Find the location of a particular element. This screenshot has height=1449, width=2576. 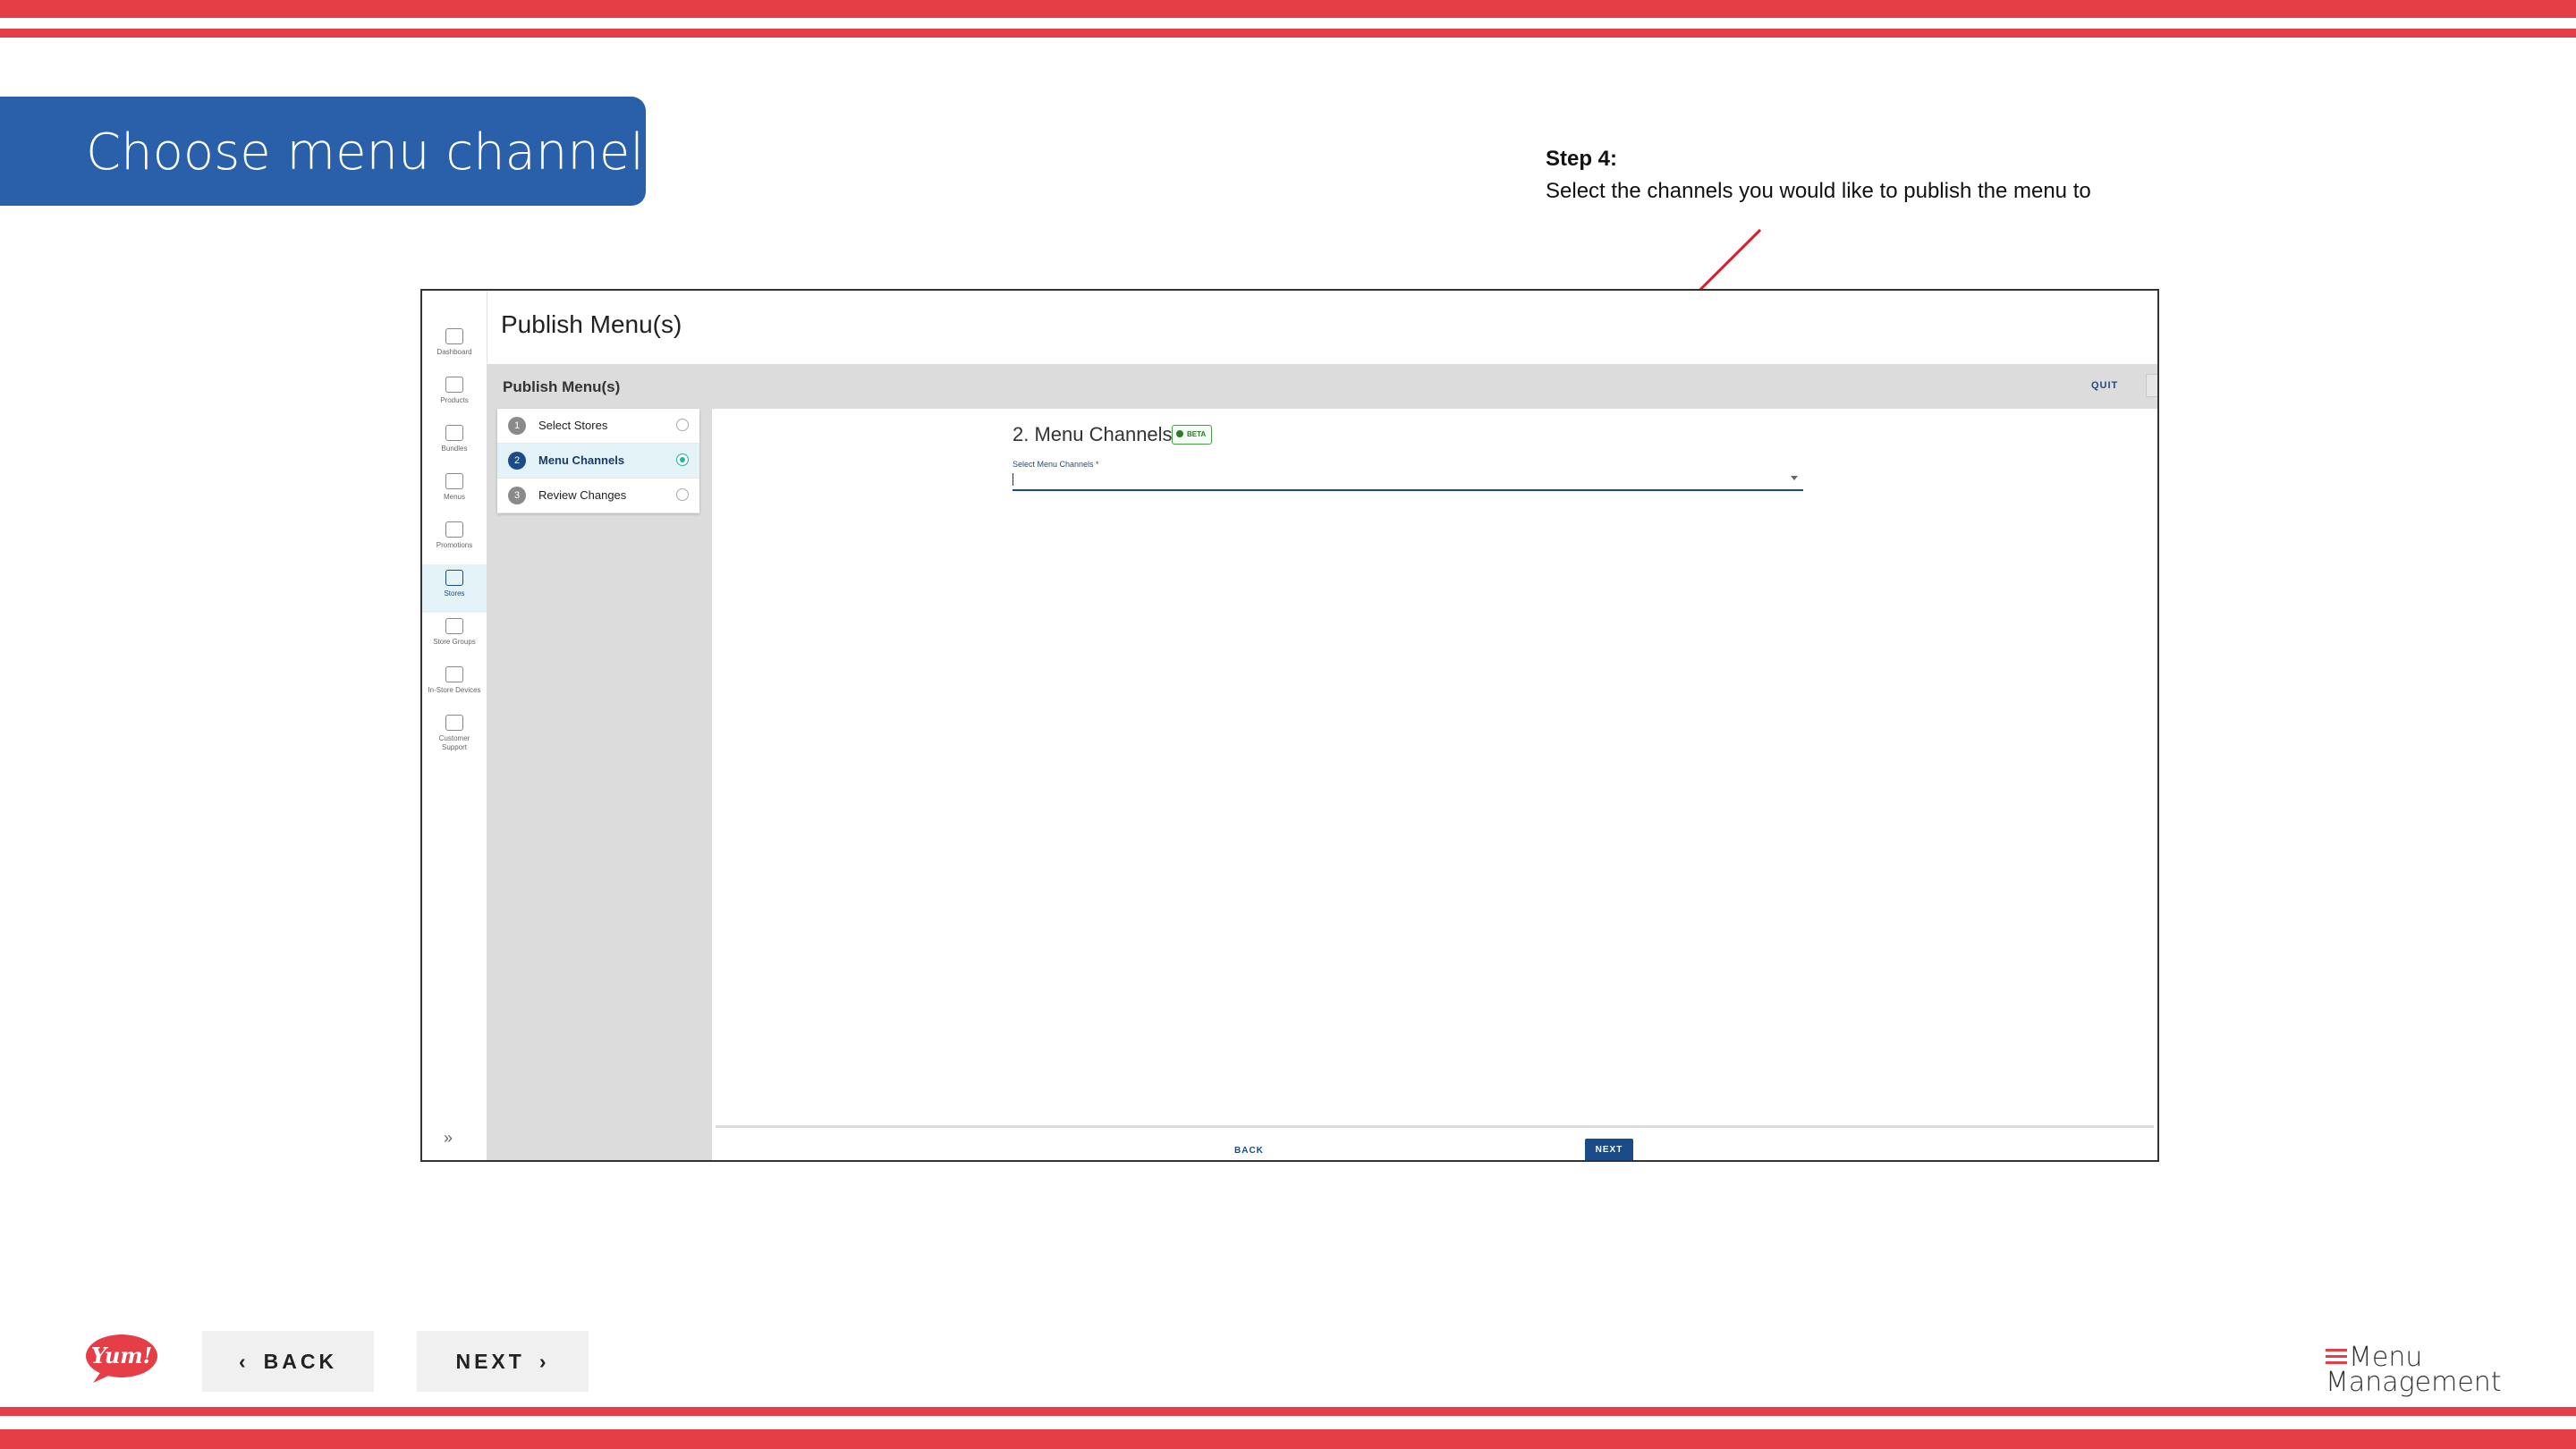

grid-icon is located at coordinates (454, 626).